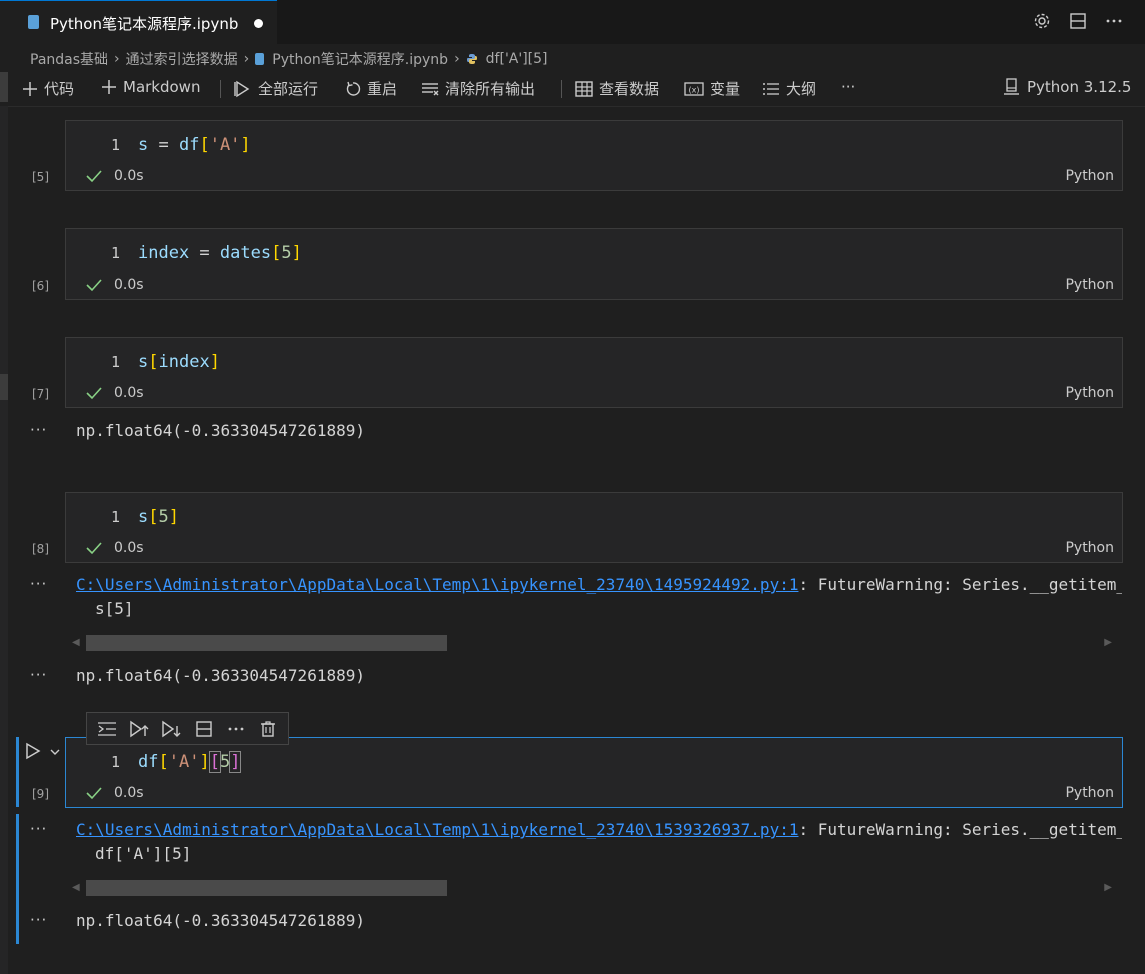  I want to click on code-cell: 1 s[index] 0.0s Python, so click(594, 372).